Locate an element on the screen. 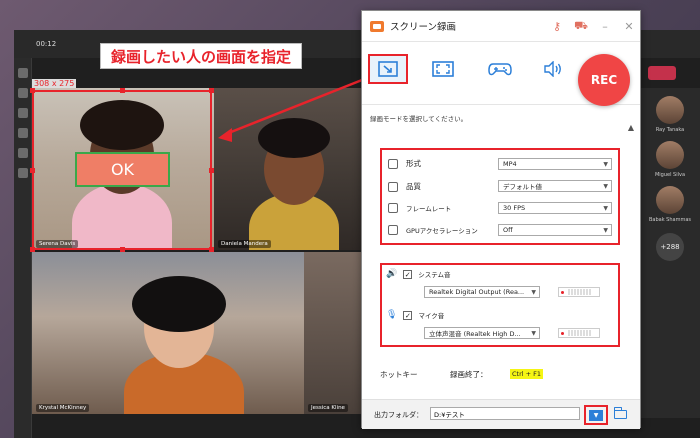 Image resolution: width=700 pixels, height=438 pixels. system-audio-device-select: Realtek Digital Output (Rea... ▼ is located at coordinates (482, 292).